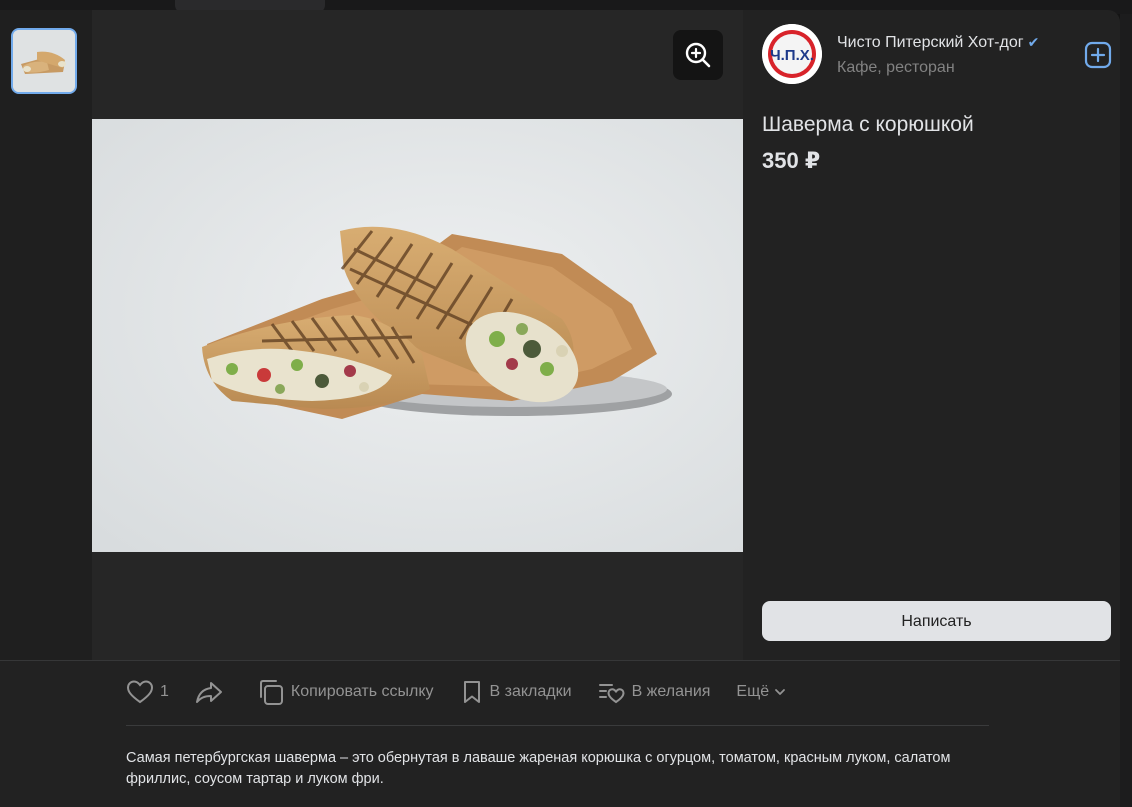 The height and width of the screenshot is (807, 1132). I want to click on product-thumbnail, so click(44, 61).